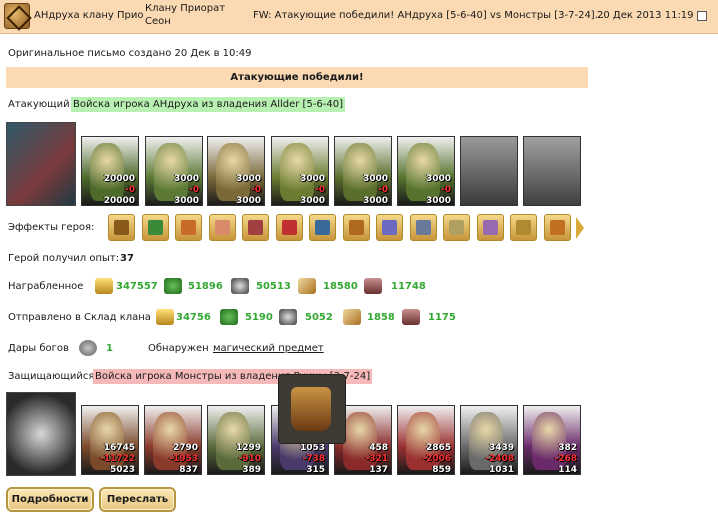 The image size is (718, 524). Describe the element at coordinates (423, 227) in the screenshot. I see `amulet-icon` at that location.